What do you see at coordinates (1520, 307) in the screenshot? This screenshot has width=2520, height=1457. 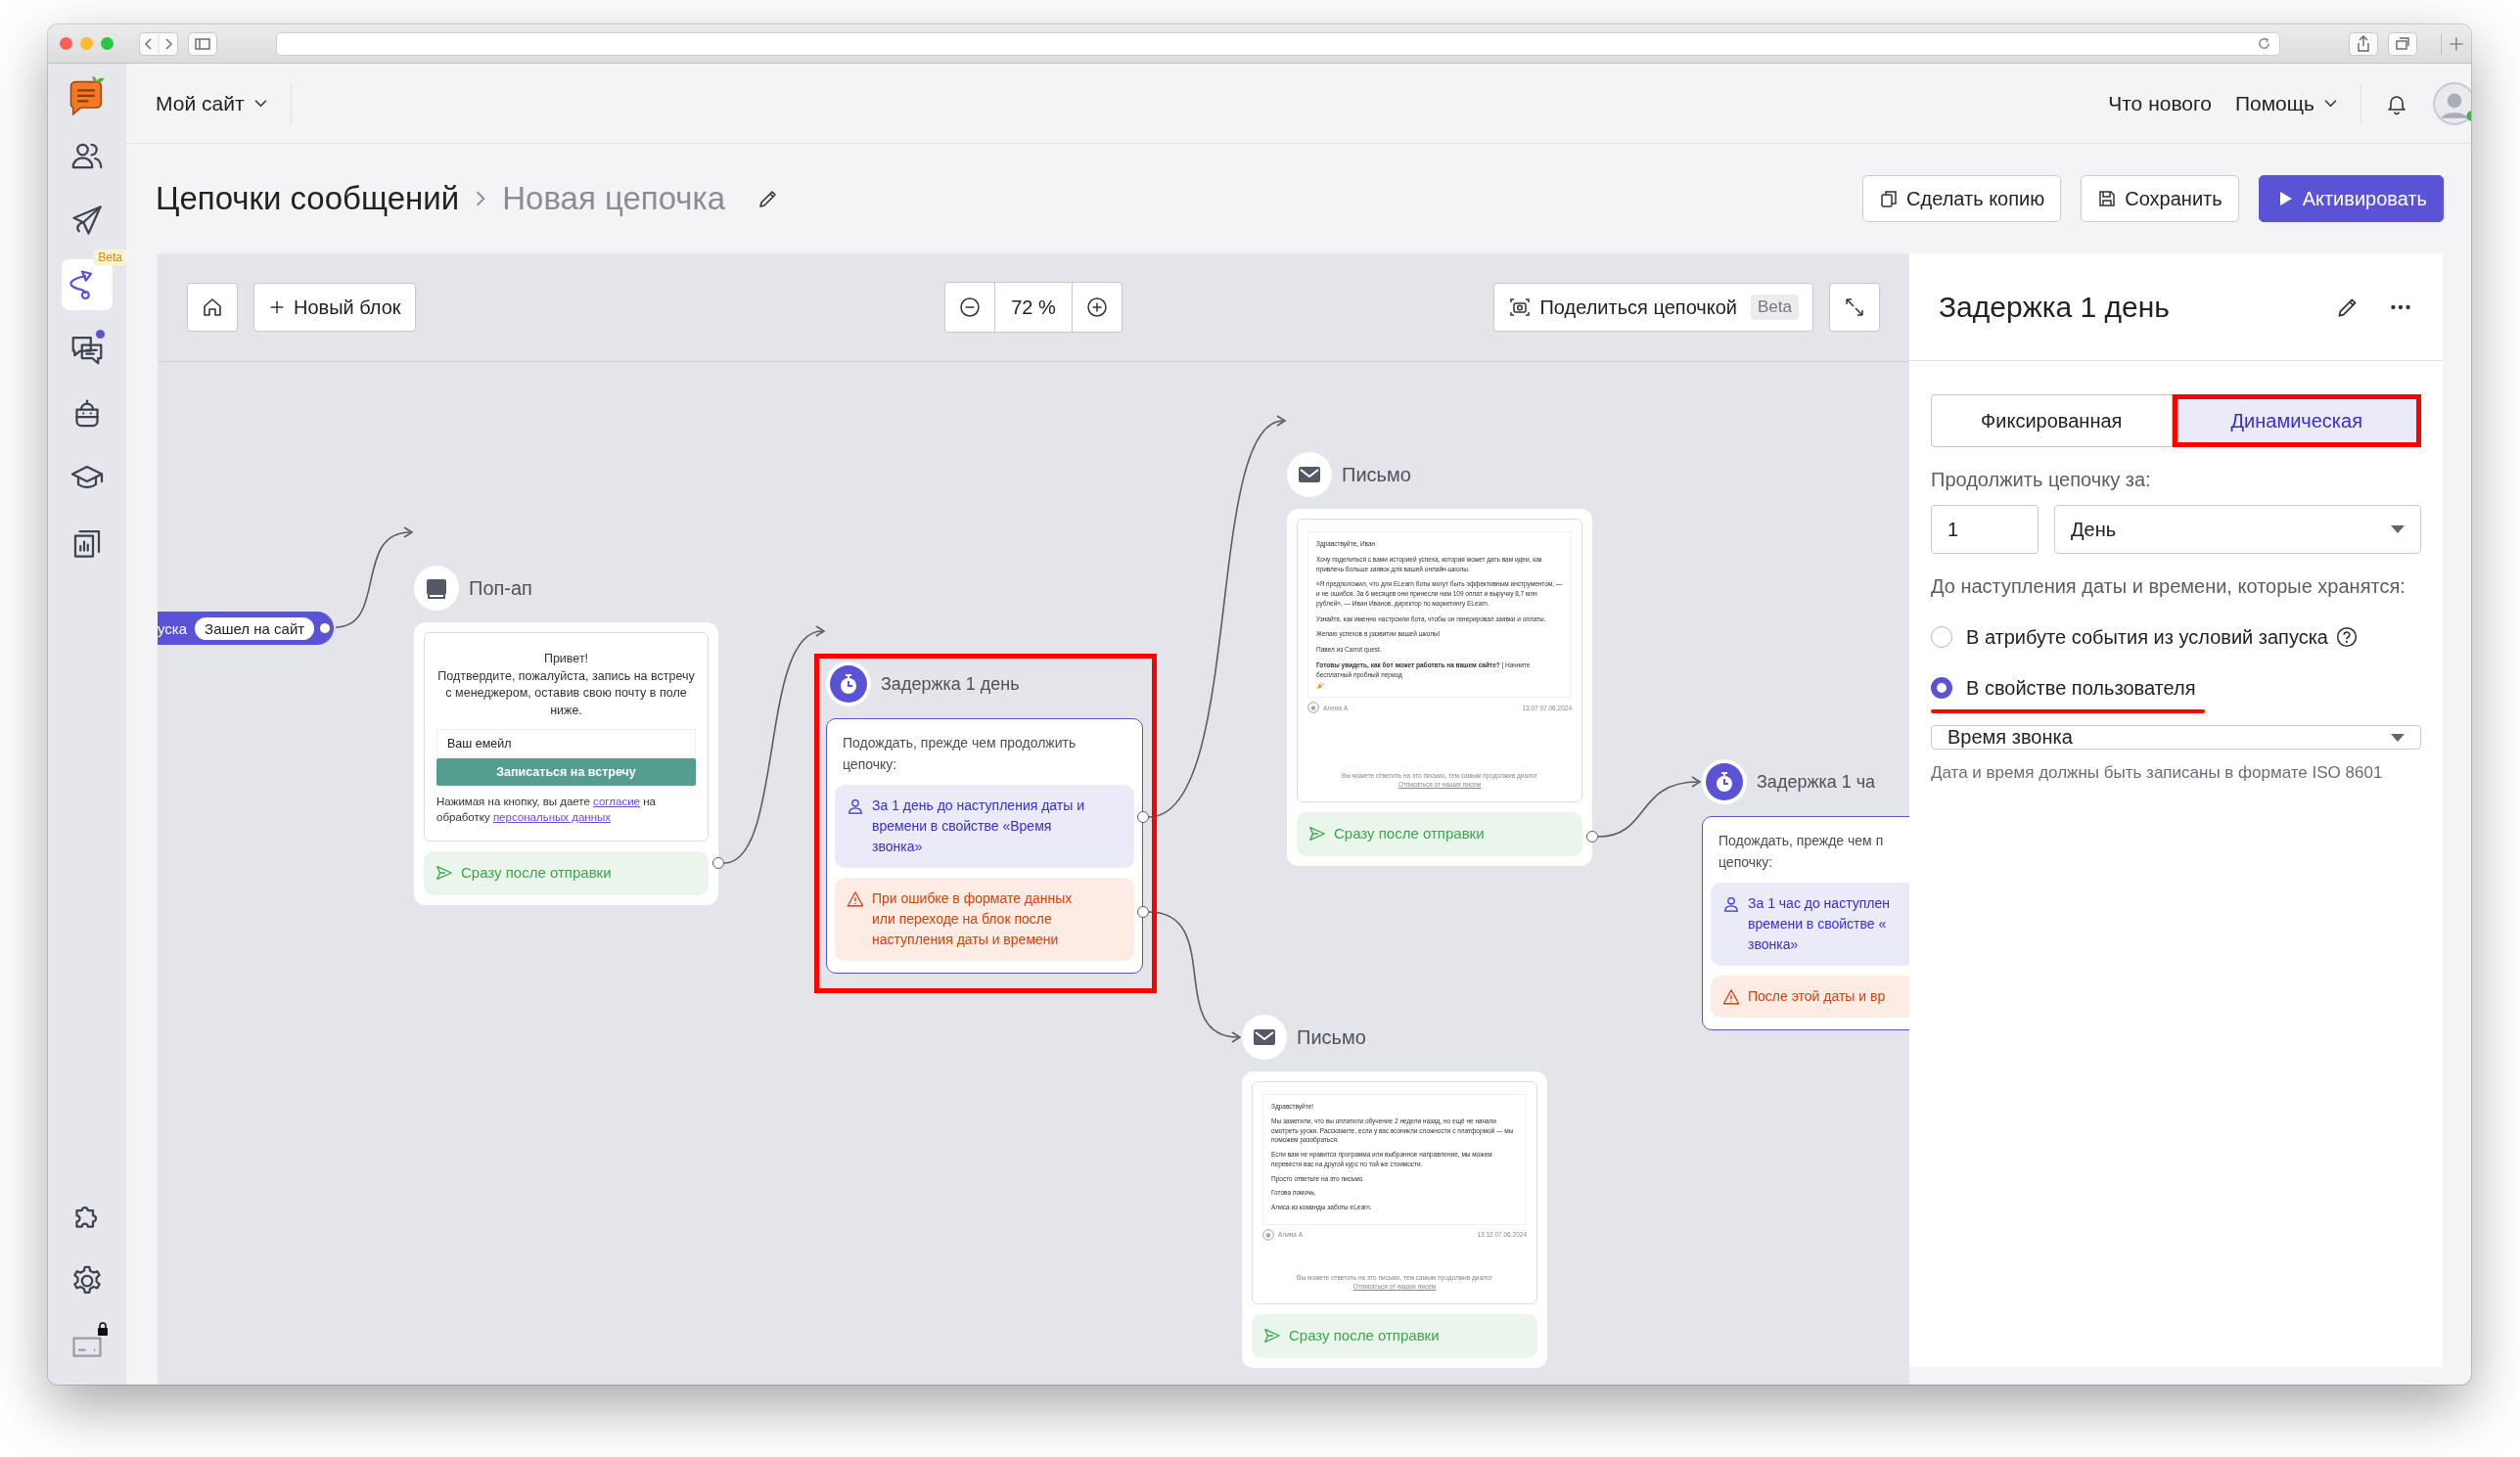 I see `camera-icon` at bounding box center [1520, 307].